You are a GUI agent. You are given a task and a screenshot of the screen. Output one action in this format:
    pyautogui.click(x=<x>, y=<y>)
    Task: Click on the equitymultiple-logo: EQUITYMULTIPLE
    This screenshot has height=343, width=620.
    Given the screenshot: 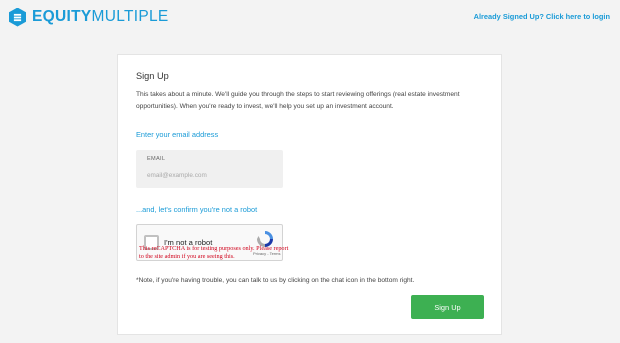 What is the action you would take?
    pyautogui.click(x=89, y=17)
    